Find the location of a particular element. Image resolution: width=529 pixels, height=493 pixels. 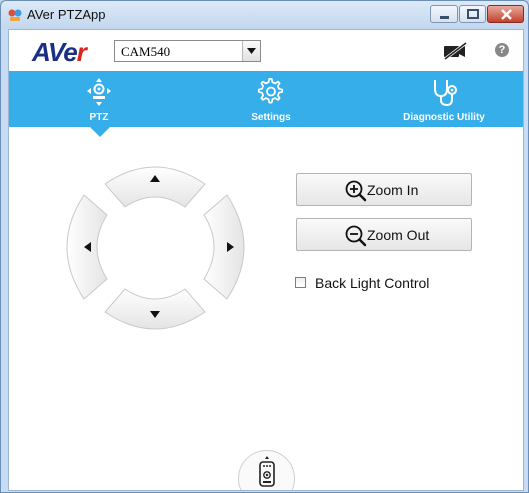

zoom-in-button: Zoom In is located at coordinates (384, 189).